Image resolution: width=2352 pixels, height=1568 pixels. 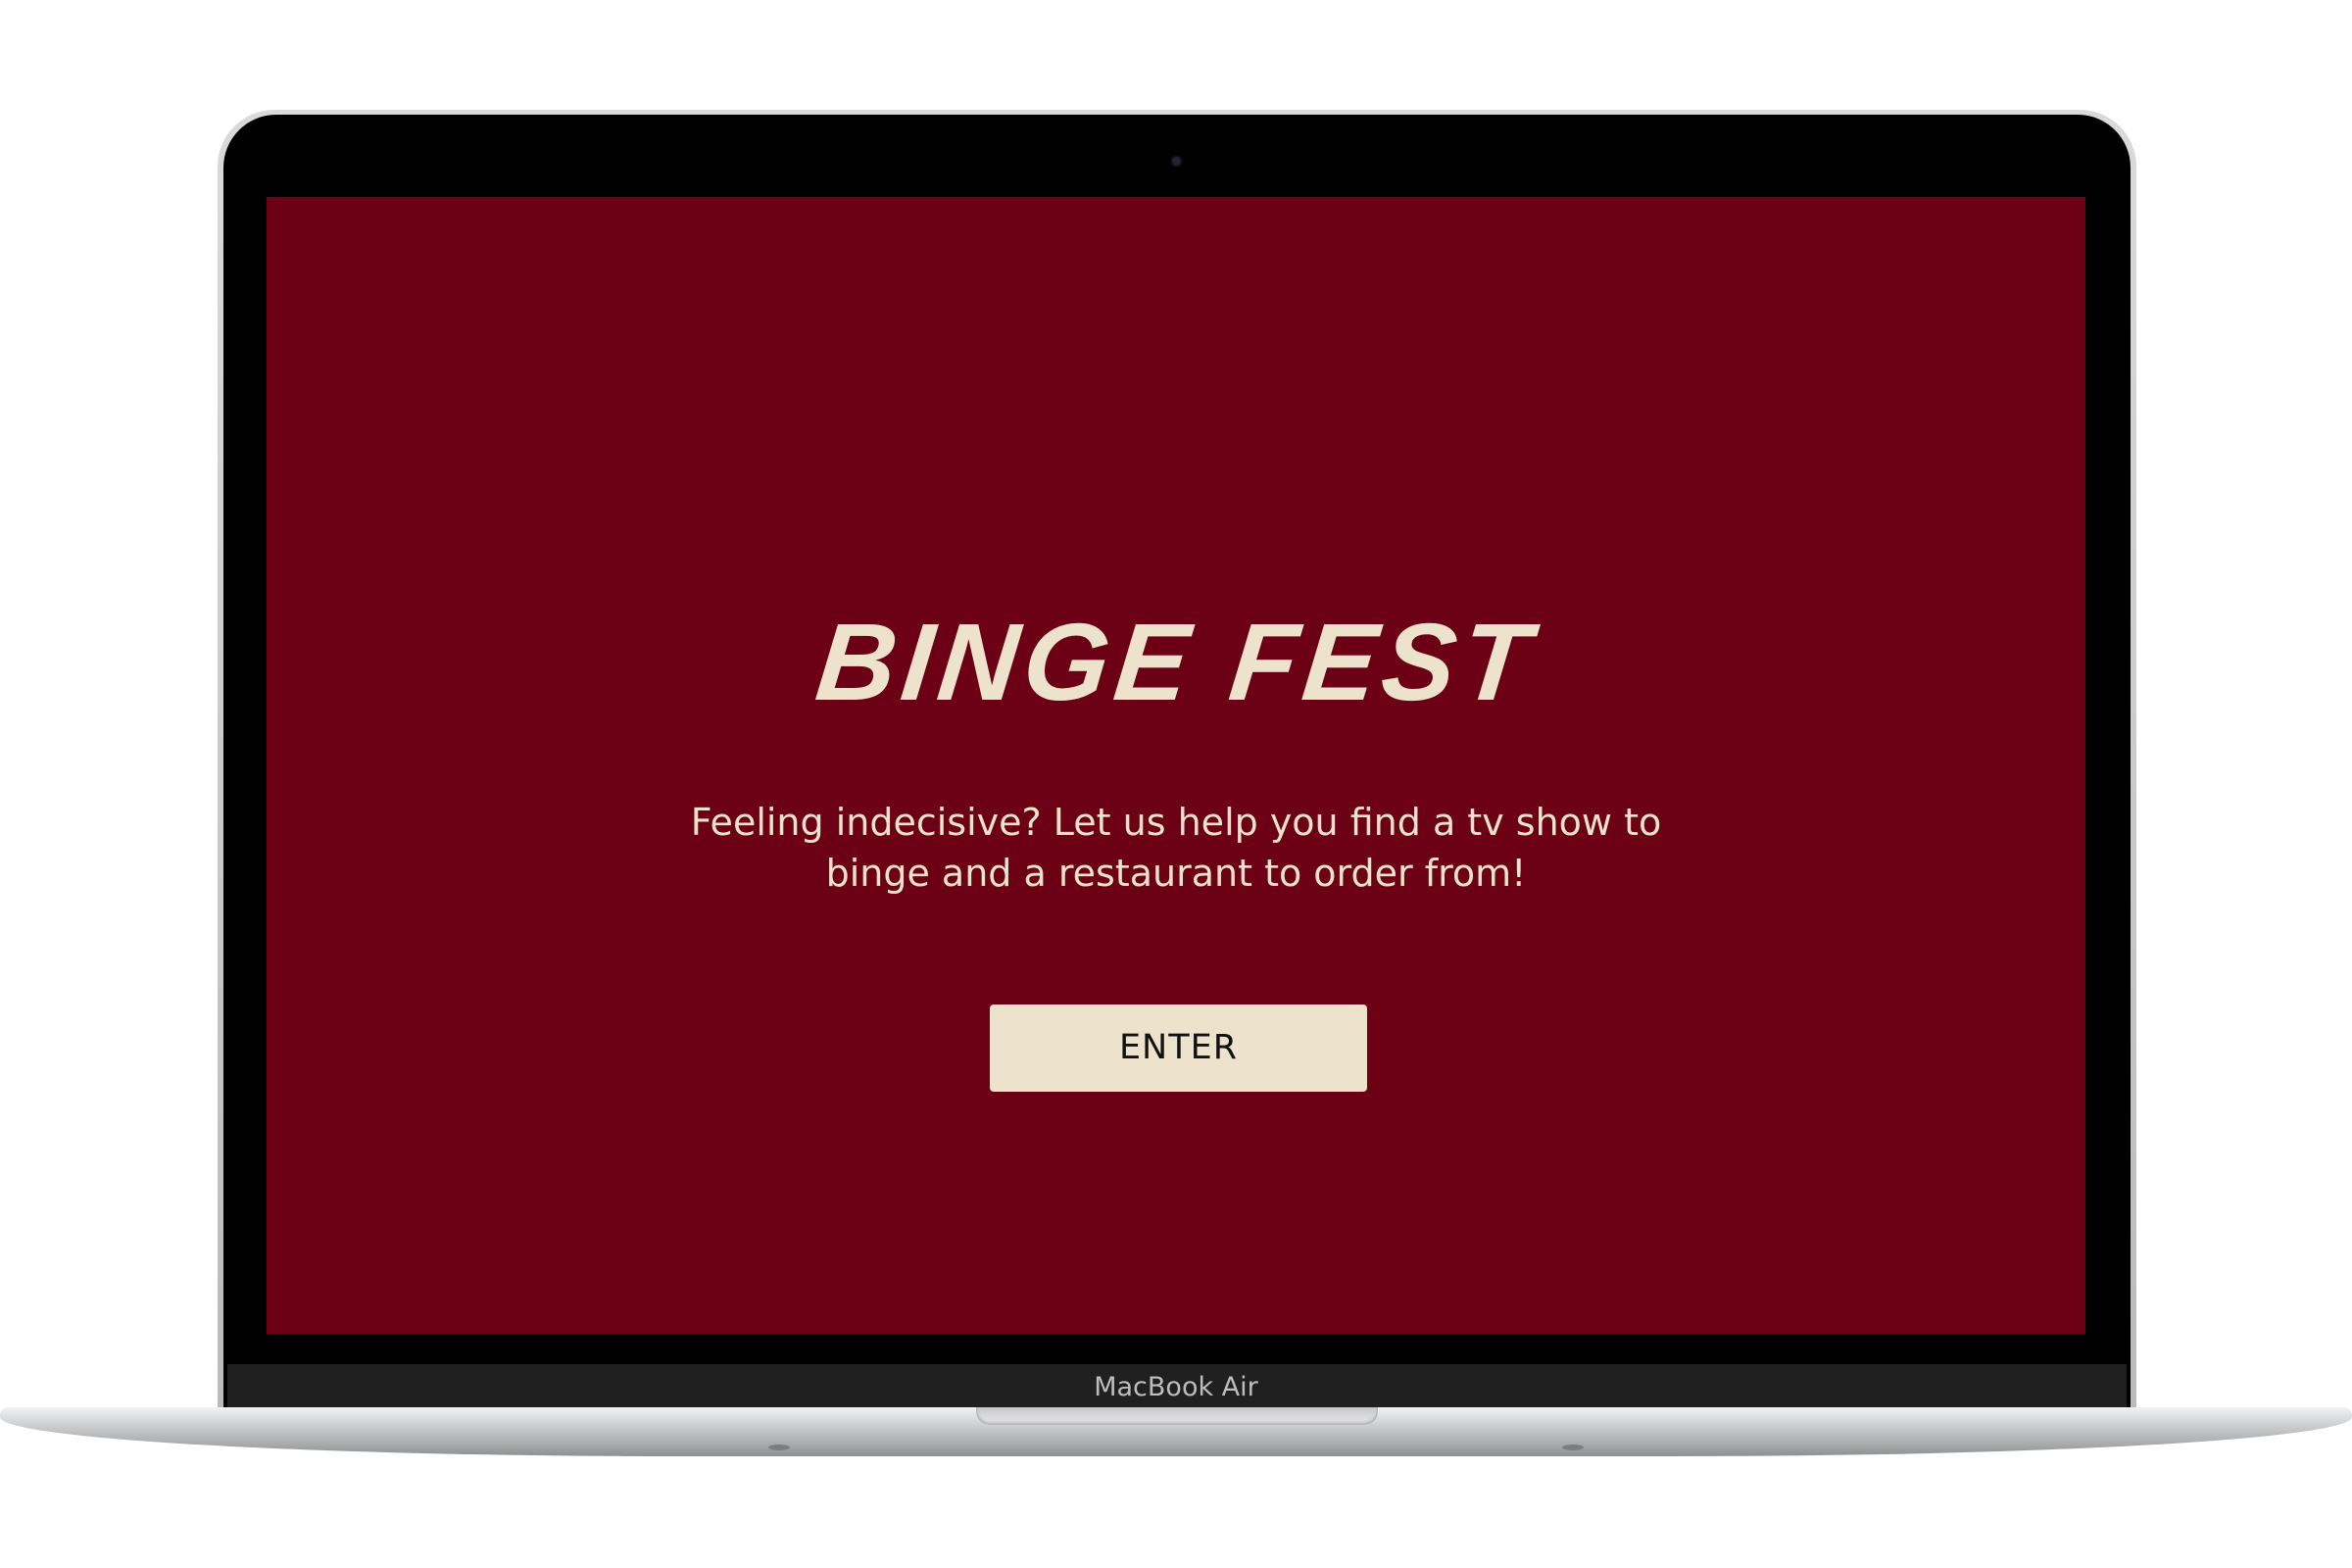 What do you see at coordinates (1573, 1447) in the screenshot?
I see `laptop-foot-right` at bounding box center [1573, 1447].